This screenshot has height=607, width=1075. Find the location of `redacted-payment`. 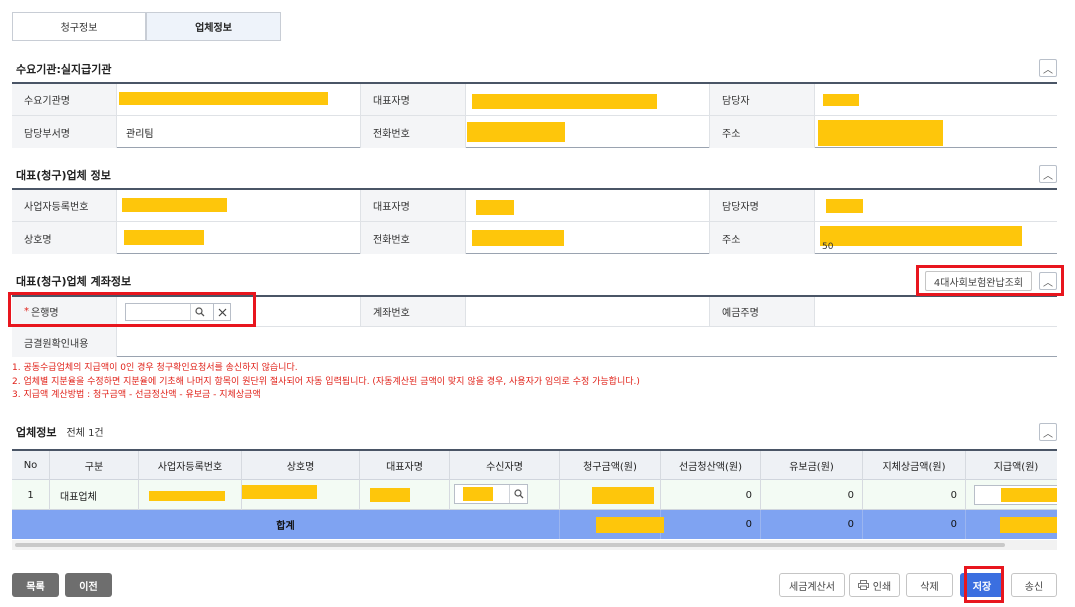

redacted-payment is located at coordinates (1029, 495).